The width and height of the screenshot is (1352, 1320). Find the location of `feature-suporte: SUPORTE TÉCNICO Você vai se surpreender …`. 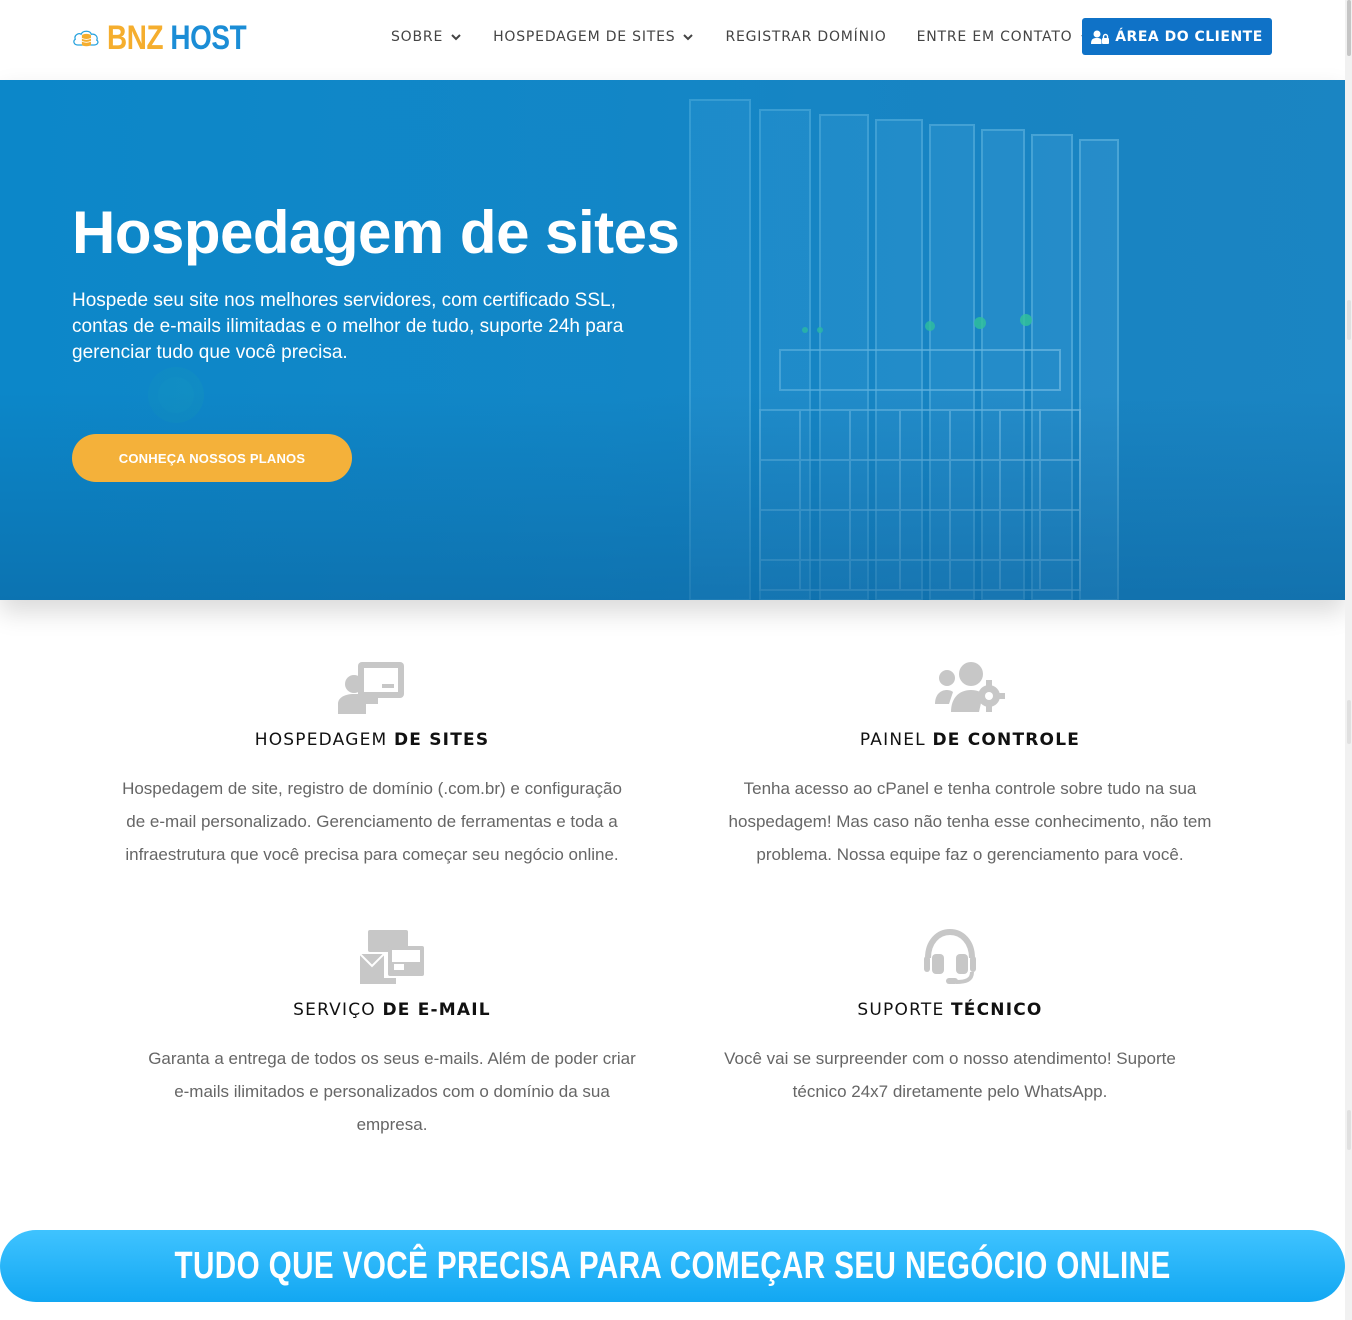

feature-suporte: SUPORTE TÉCNICO Você vai se surpreender … is located at coordinates (950, 1036).